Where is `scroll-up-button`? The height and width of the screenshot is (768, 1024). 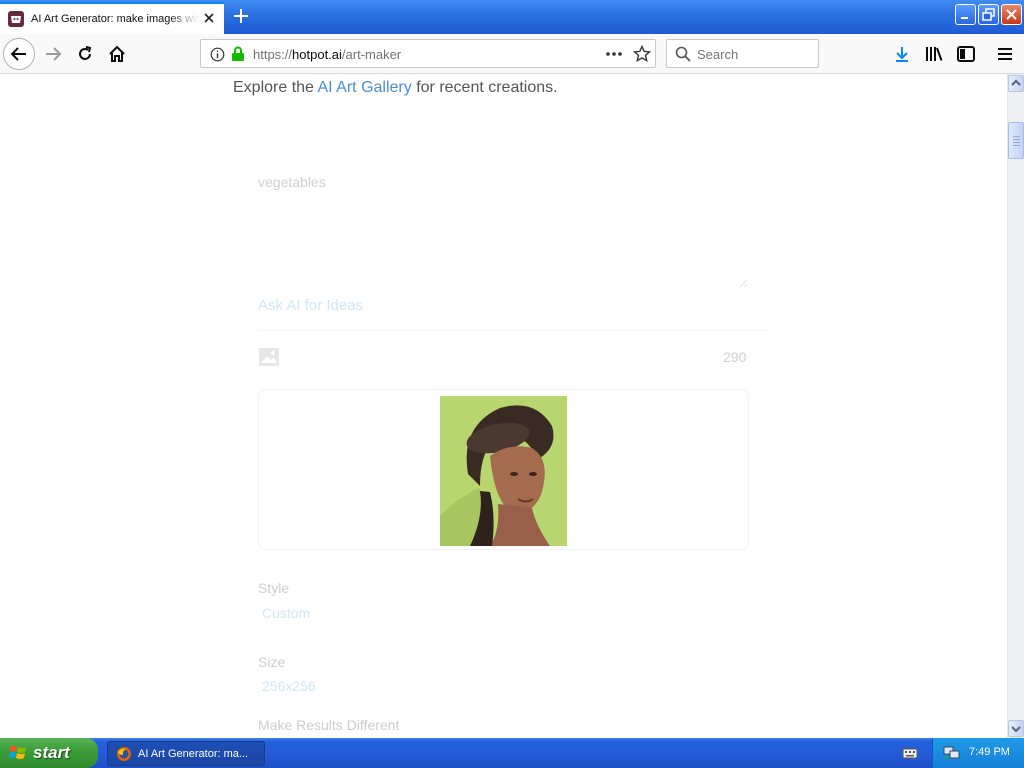
scroll-up-button is located at coordinates (1016, 83).